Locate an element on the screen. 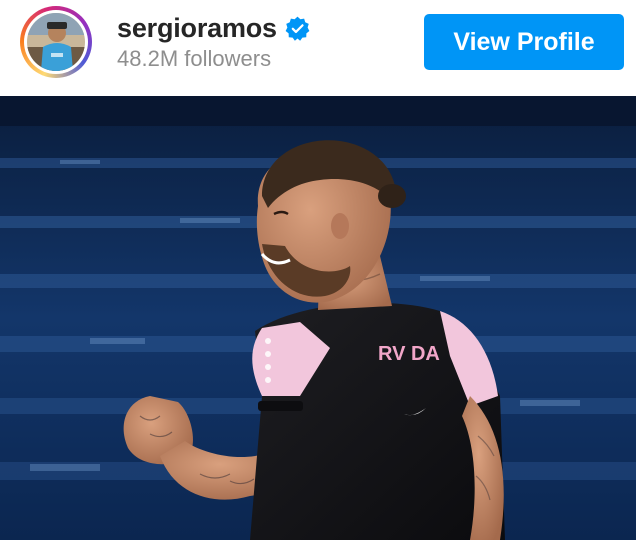 The image size is (636, 540). username-row: sergioramos is located at coordinates (213, 28).